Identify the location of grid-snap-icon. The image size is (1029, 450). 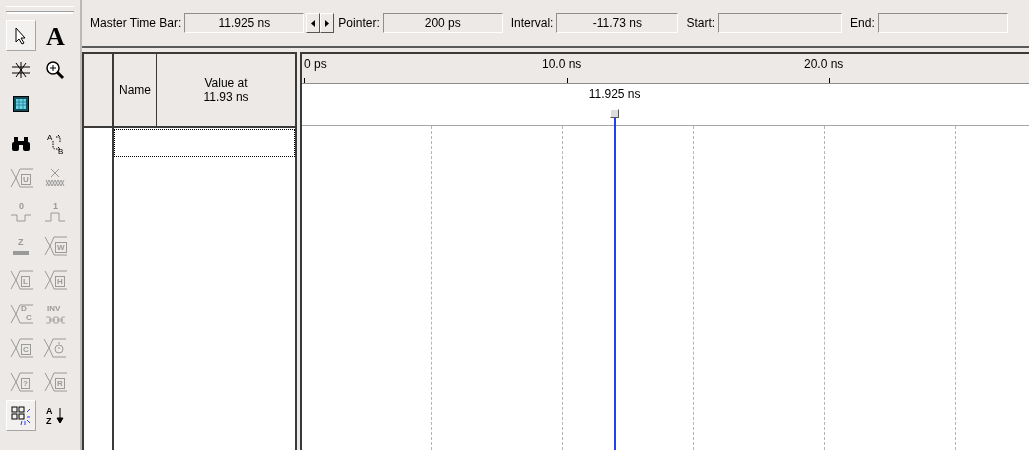
(21, 415).